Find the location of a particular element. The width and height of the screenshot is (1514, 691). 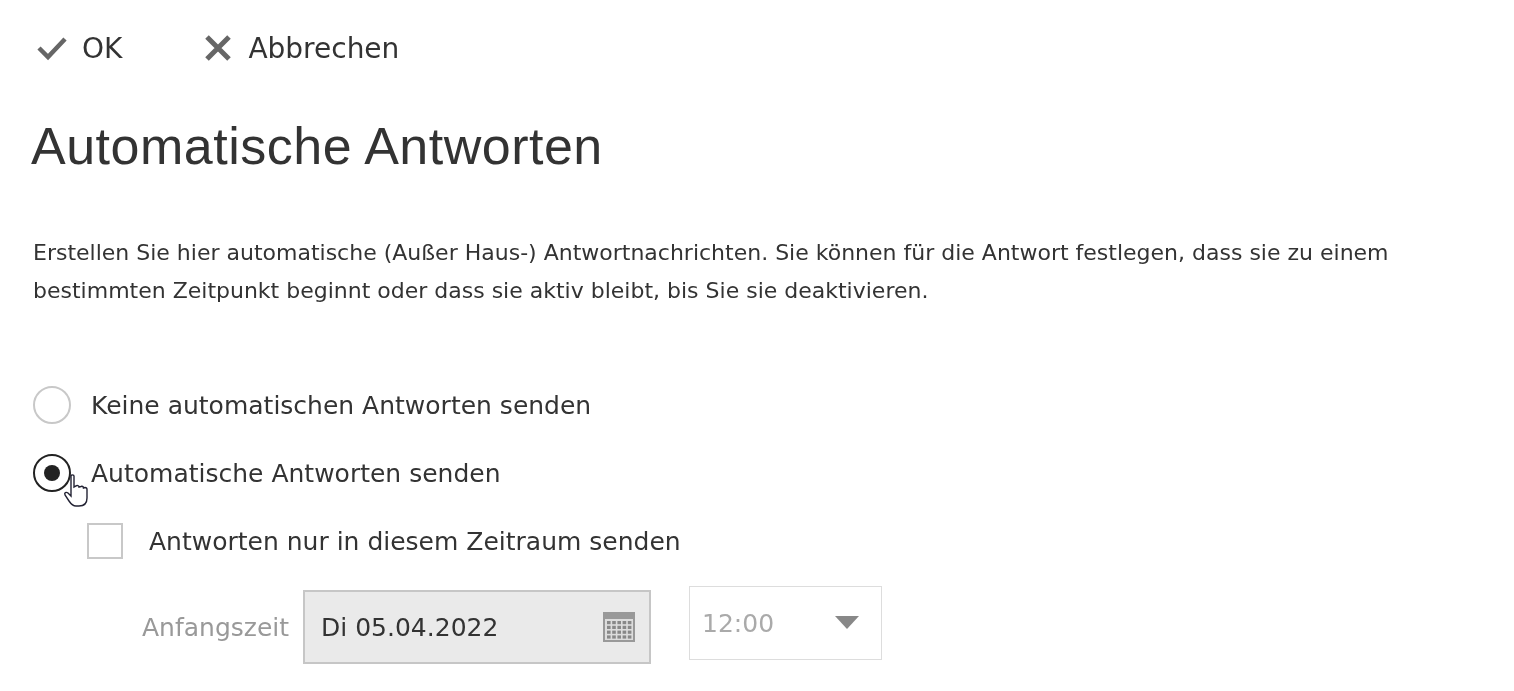

checkbox is located at coordinates (105, 541).